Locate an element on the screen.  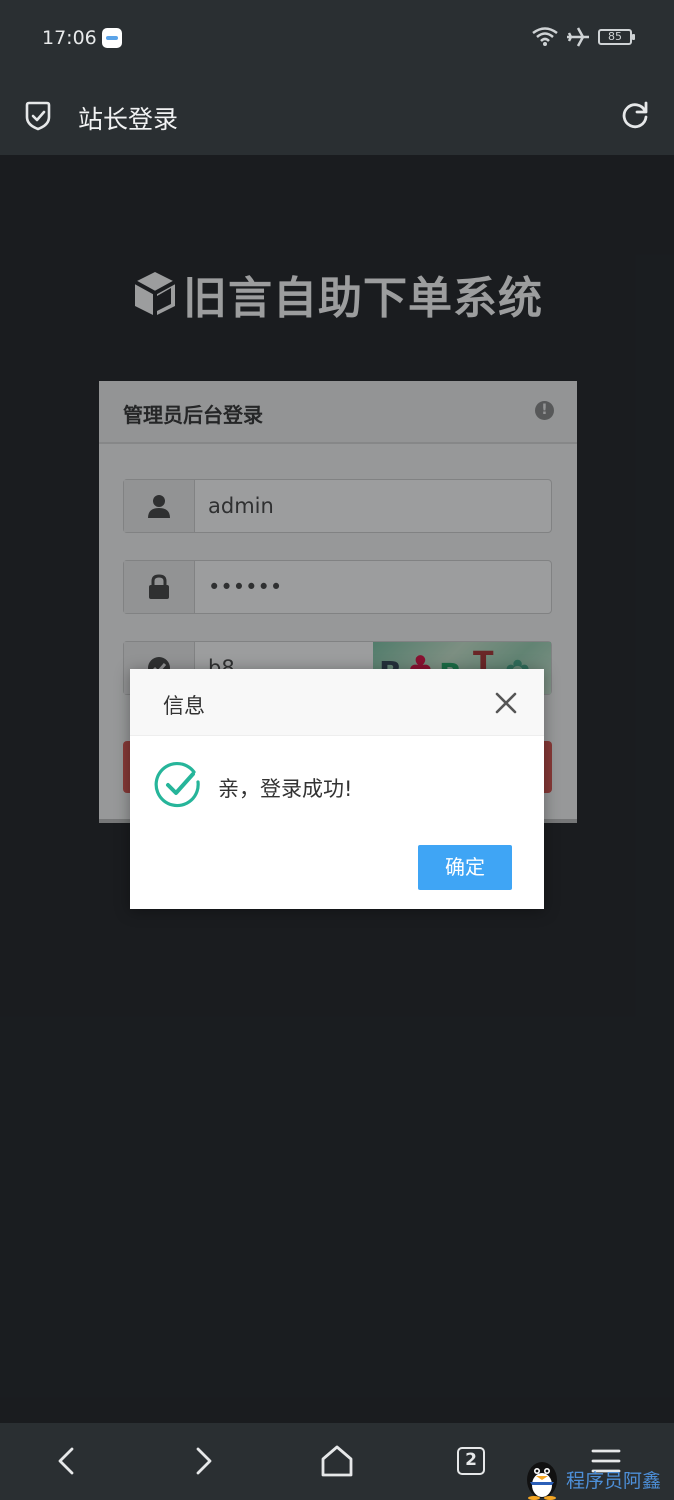
forward-icon is located at coordinates (202, 1461).